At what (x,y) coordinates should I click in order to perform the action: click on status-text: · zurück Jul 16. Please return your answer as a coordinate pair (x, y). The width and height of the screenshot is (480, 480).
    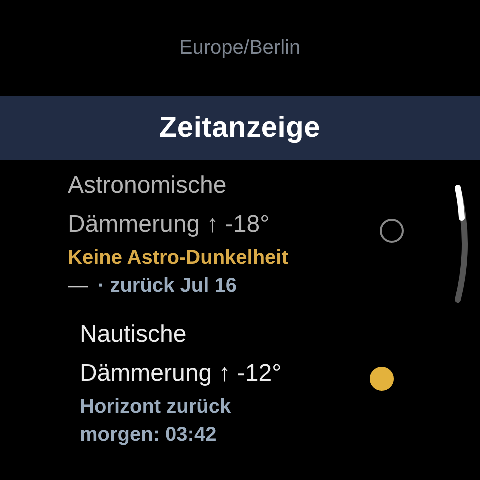
    Looking at the image, I should click on (167, 286).